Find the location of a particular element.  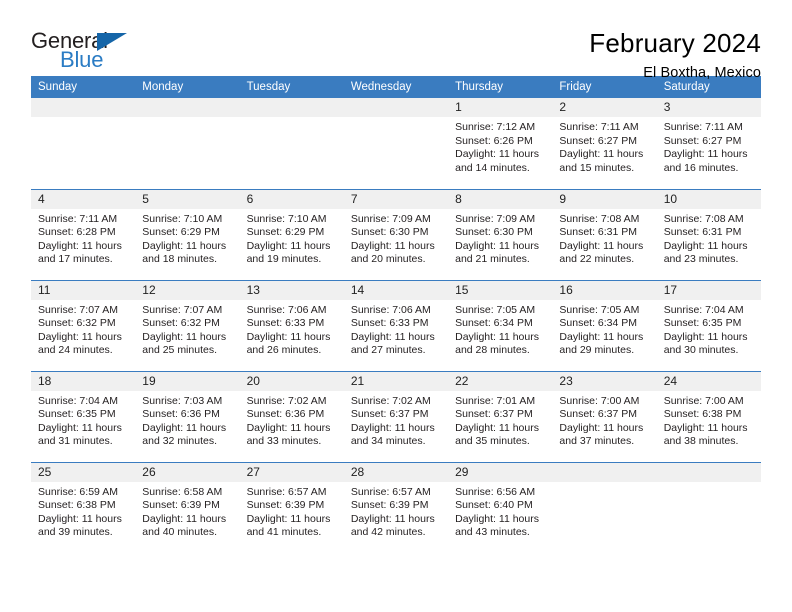

sunrise-time: Sunrise: 6:56 AM is located at coordinates (495, 491).